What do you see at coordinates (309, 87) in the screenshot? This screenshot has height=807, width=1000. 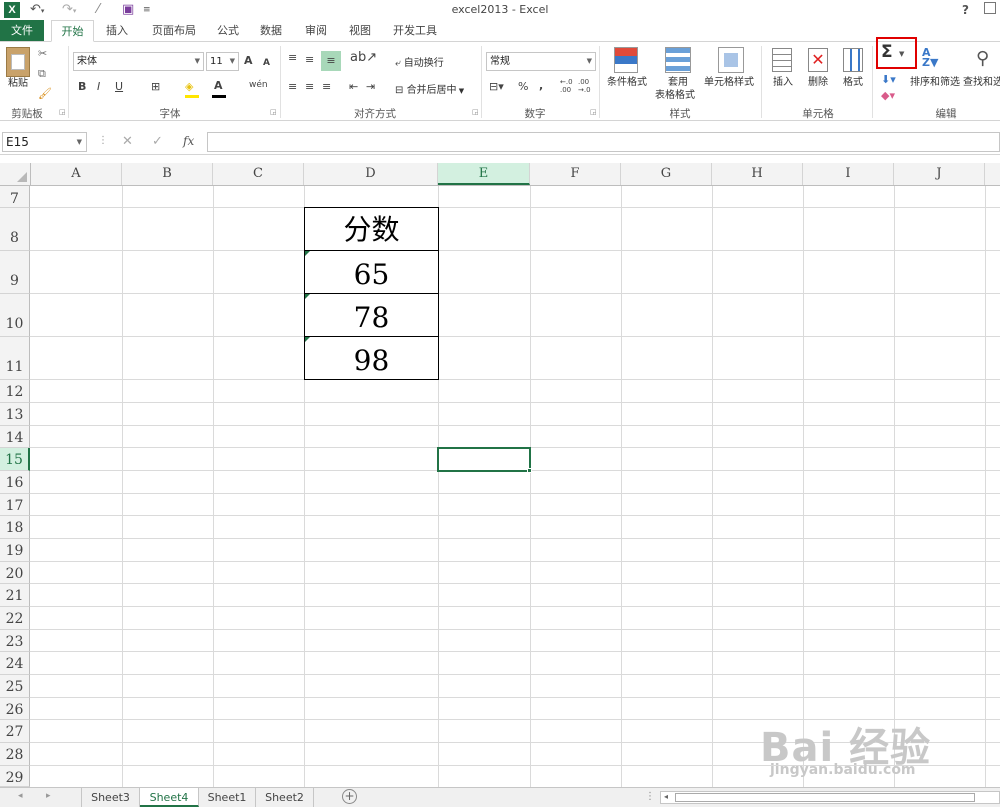 I see `align-center-icon: ≡` at bounding box center [309, 87].